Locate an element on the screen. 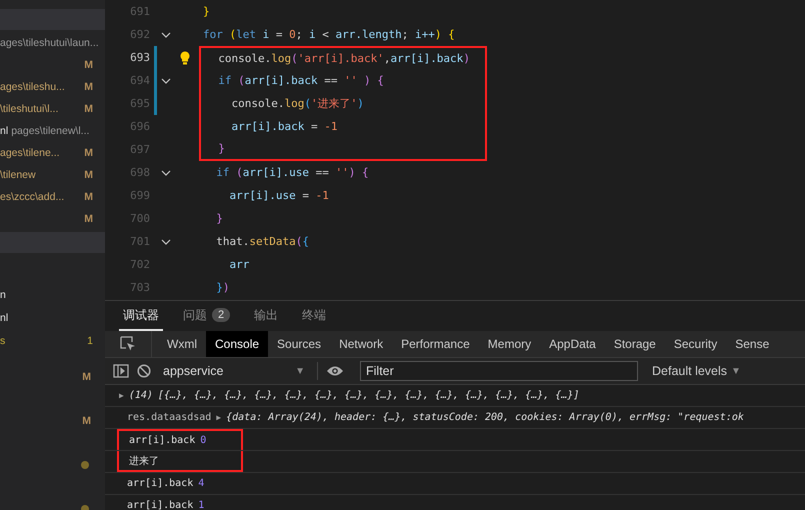 The width and height of the screenshot is (805, 510). outline-item: s is located at coordinates (3, 340).